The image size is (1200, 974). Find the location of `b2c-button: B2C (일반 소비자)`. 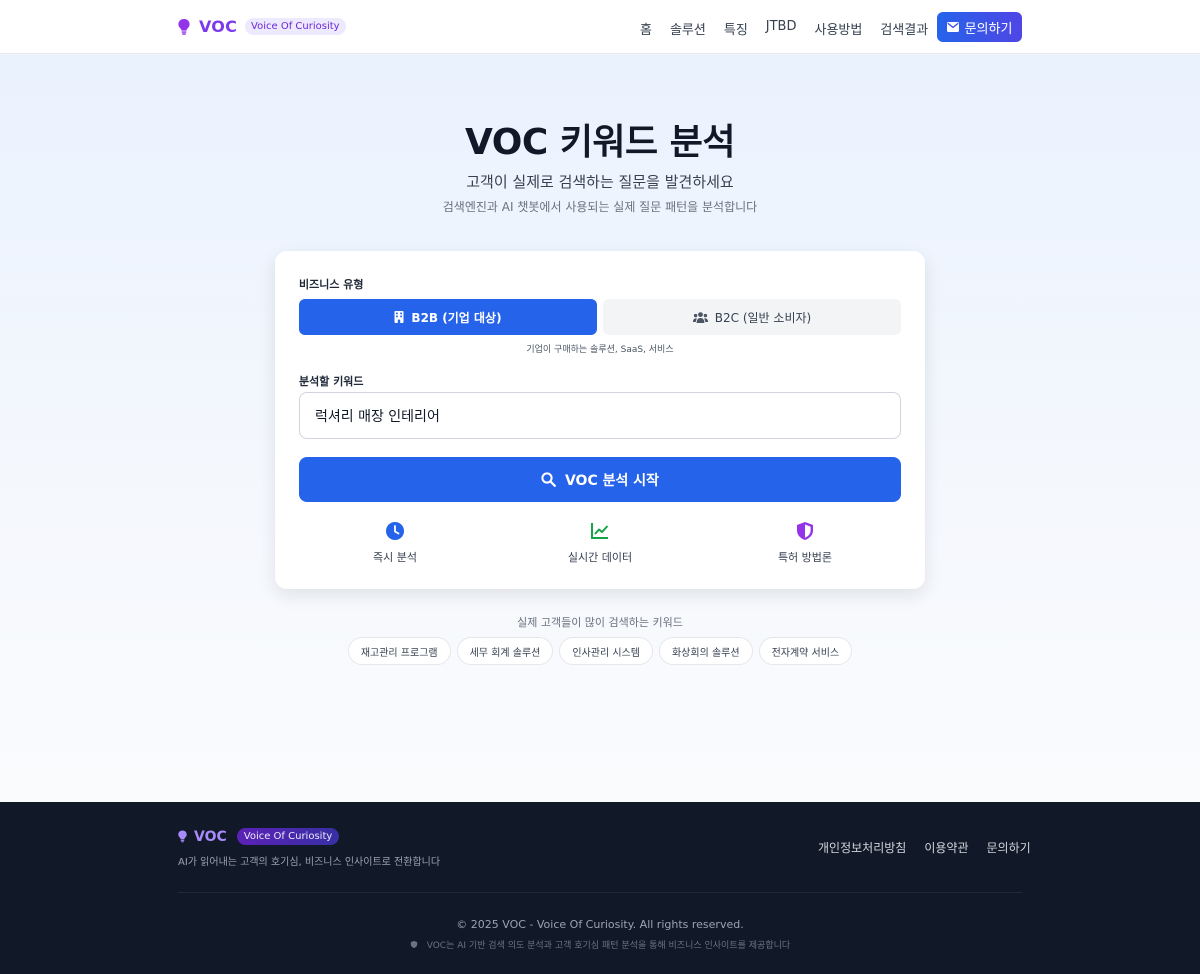

b2c-button: B2C (일반 소비자) is located at coordinates (752, 317).